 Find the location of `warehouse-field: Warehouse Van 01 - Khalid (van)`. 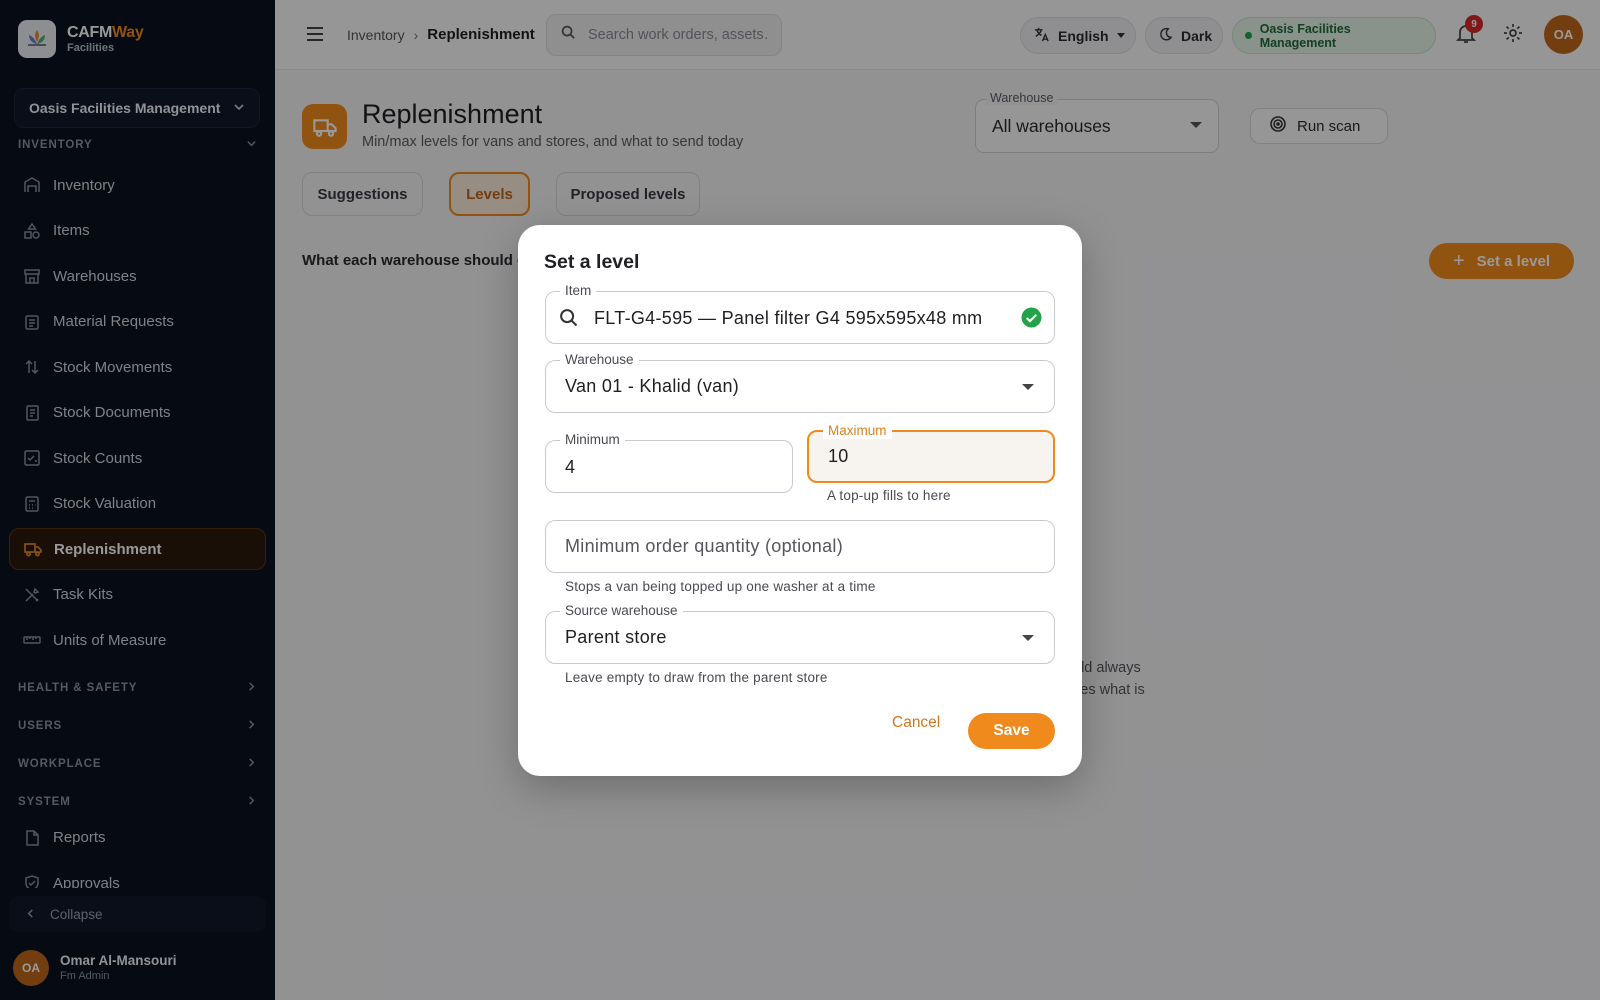

warehouse-field: Warehouse Van 01 - Khalid (van) is located at coordinates (800, 382).